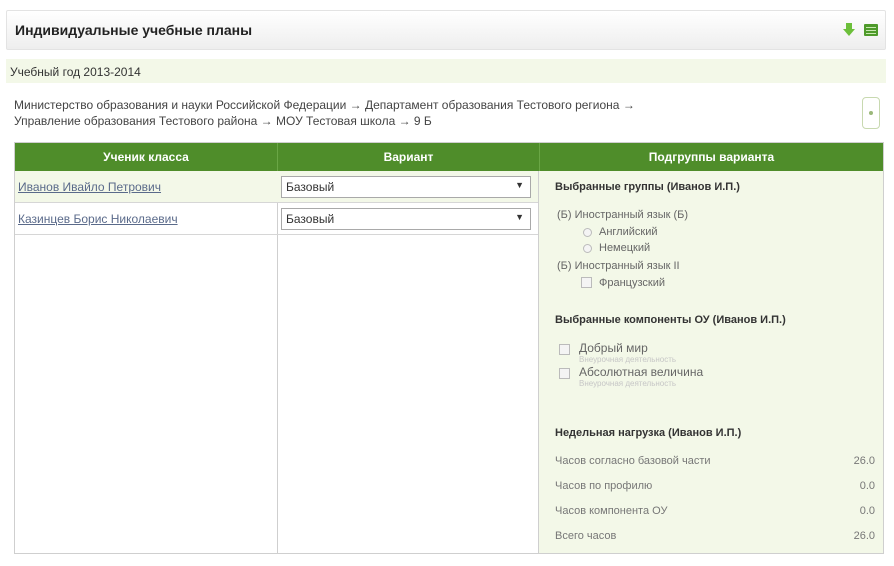 The height and width of the screenshot is (566, 894). I want to click on panel-header: Индивидуальные учебные планы, so click(446, 30).